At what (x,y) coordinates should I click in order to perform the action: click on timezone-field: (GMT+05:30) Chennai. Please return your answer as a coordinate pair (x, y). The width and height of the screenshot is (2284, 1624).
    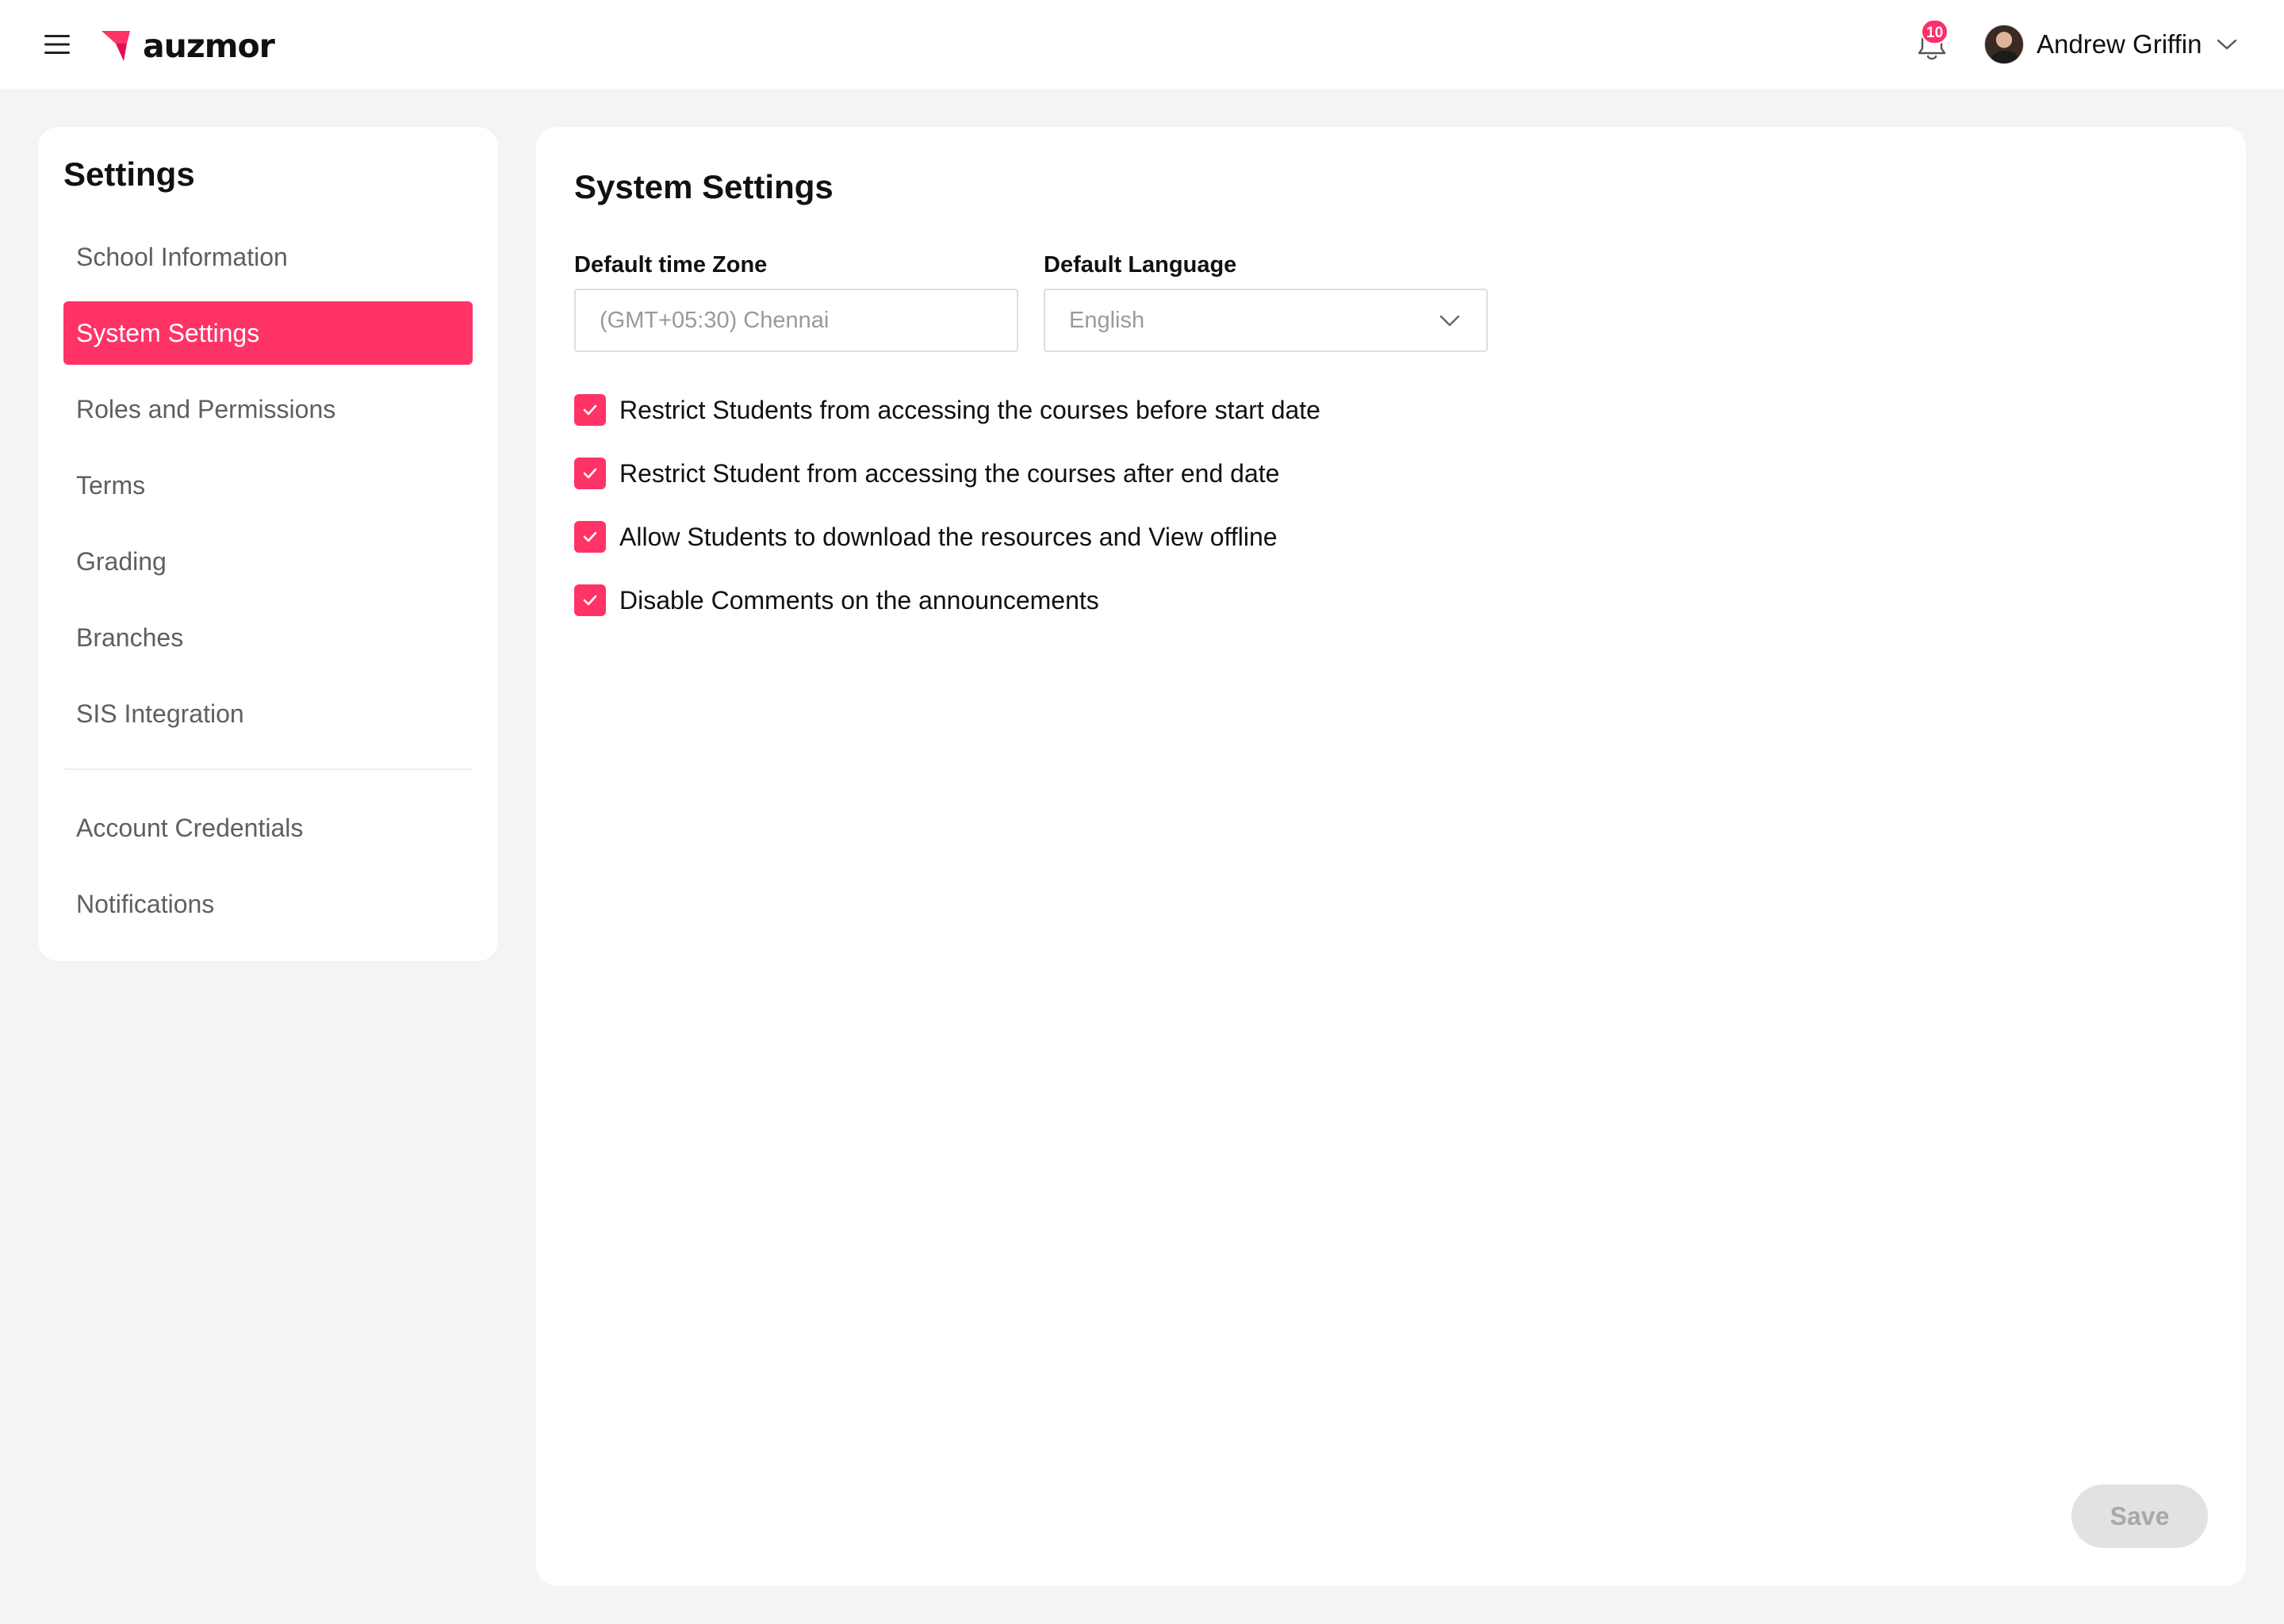
    Looking at the image, I should click on (796, 320).